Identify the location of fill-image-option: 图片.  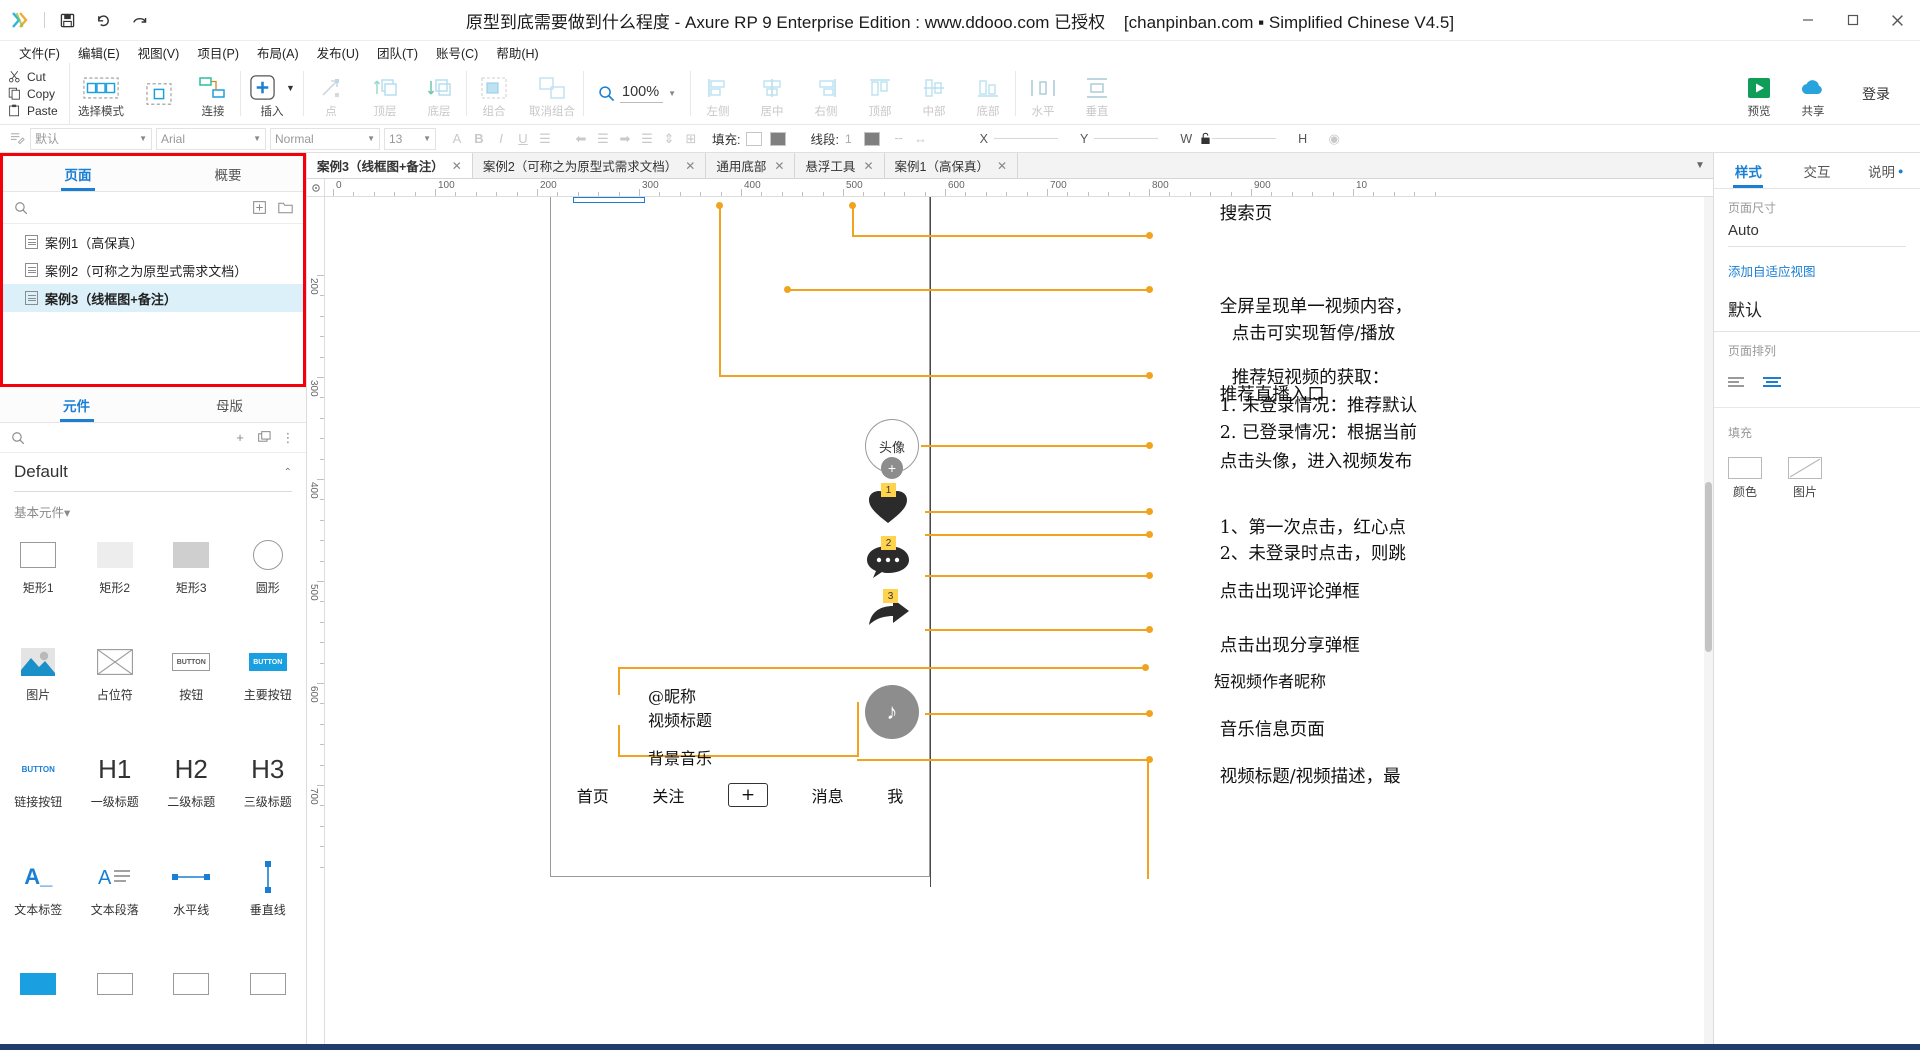
(1805, 478).